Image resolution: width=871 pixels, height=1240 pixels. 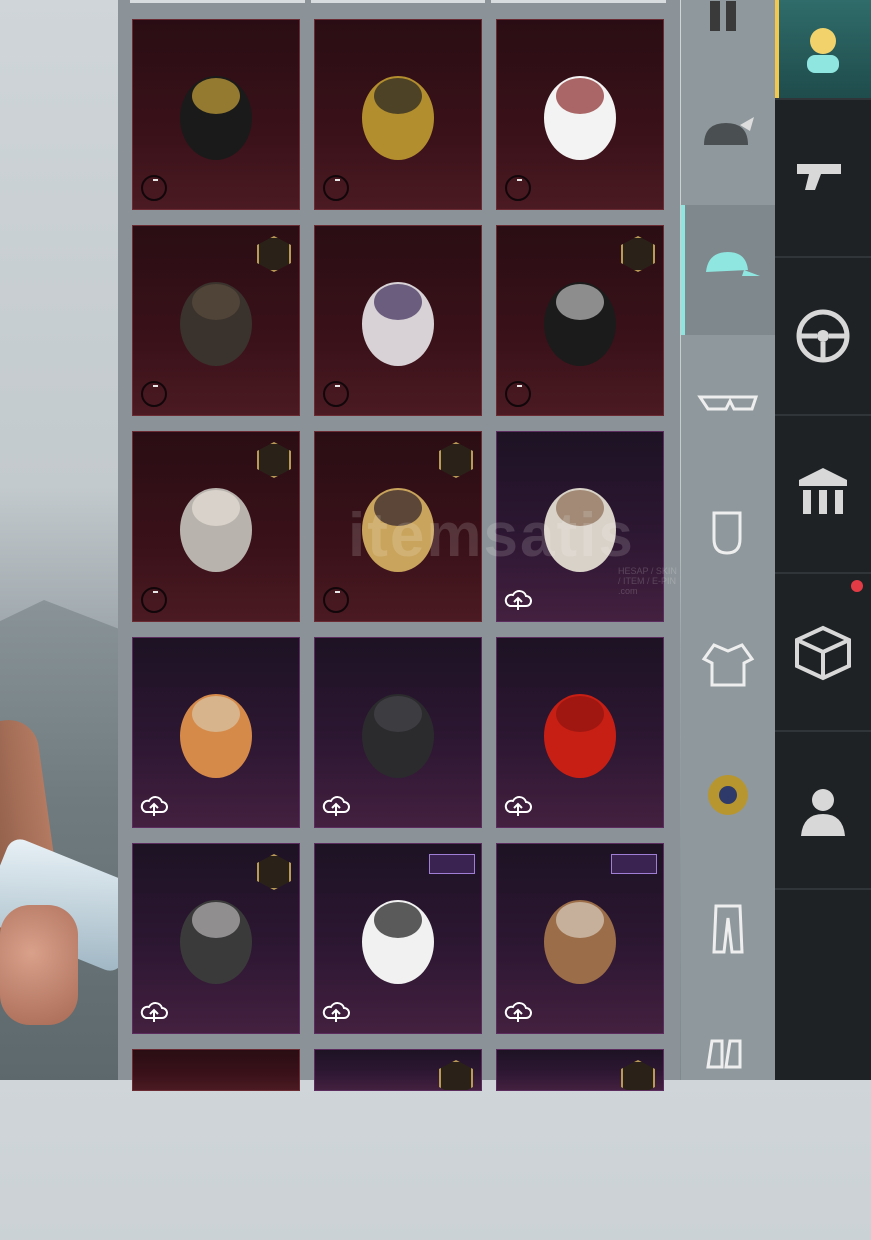 I want to click on emblem-icon, so click(x=728, y=795).